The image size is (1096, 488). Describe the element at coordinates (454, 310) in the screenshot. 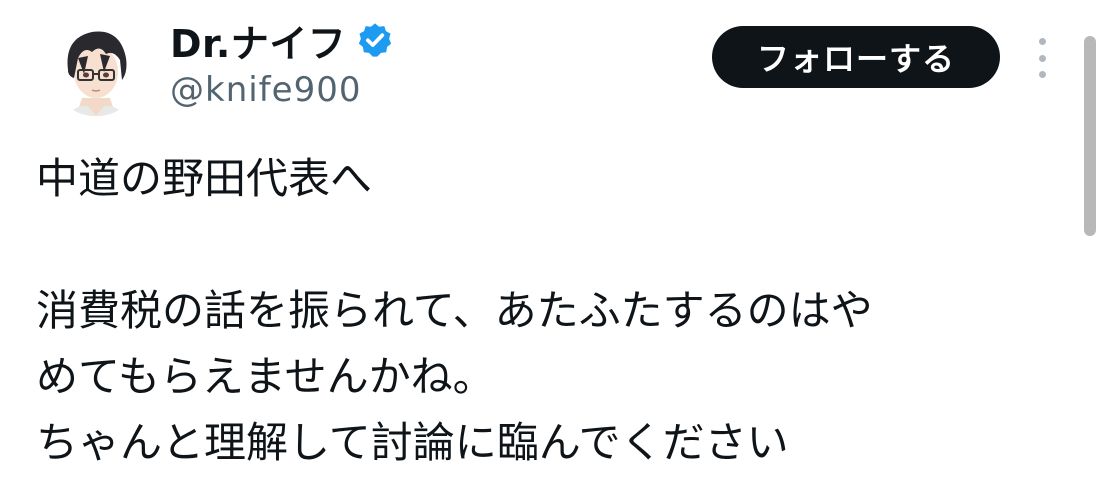

I see `tweet-line: 消費税の話を振られて、あたふたするのはや` at that location.